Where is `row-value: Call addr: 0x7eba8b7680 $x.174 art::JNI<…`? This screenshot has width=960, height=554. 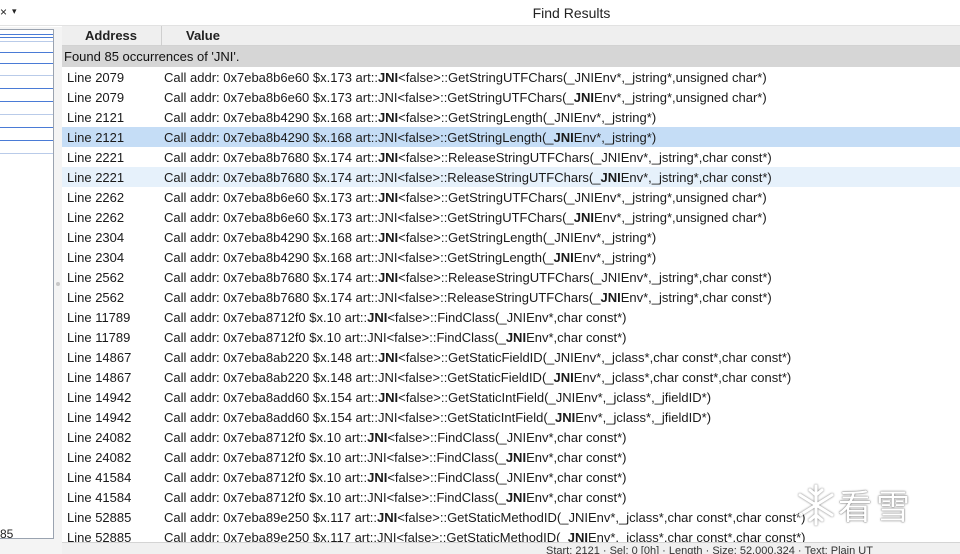 row-value: Call addr: 0x7eba8b7680 $x.174 art::JNI<… is located at coordinates (468, 157).